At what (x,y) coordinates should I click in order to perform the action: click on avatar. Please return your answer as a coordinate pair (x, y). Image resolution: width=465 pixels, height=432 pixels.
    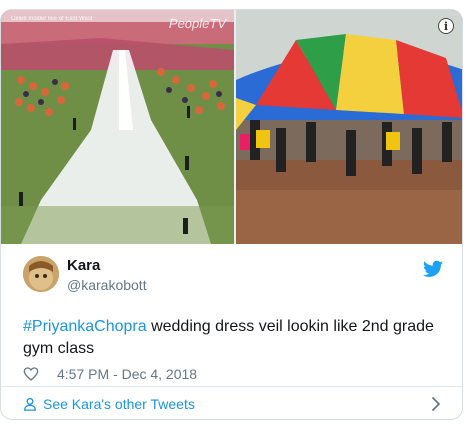
    Looking at the image, I should click on (41, 274).